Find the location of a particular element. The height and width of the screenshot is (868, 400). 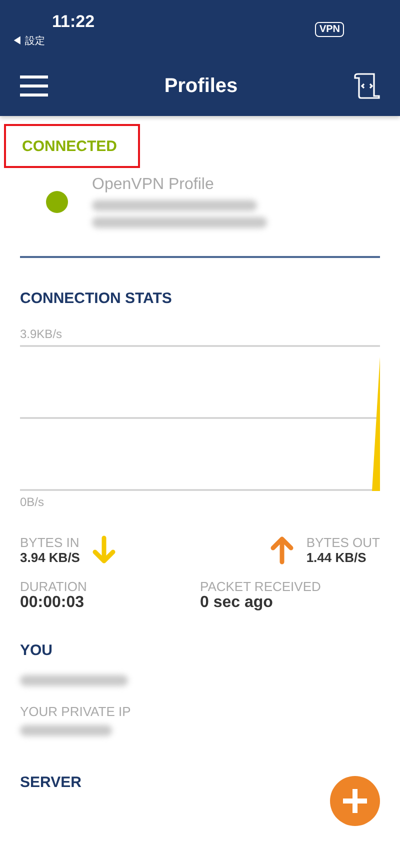

connection-status: CONNECTED is located at coordinates (70, 146).